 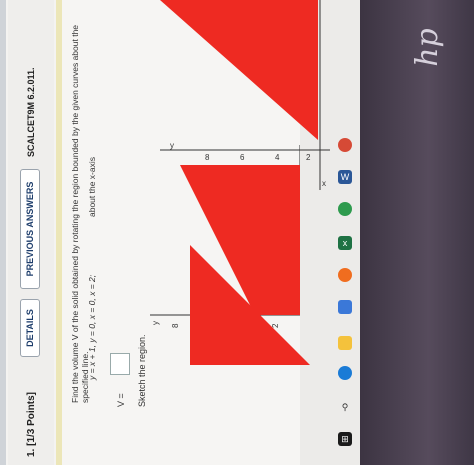 I want to click on store-icon, so click(x=345, y=307).